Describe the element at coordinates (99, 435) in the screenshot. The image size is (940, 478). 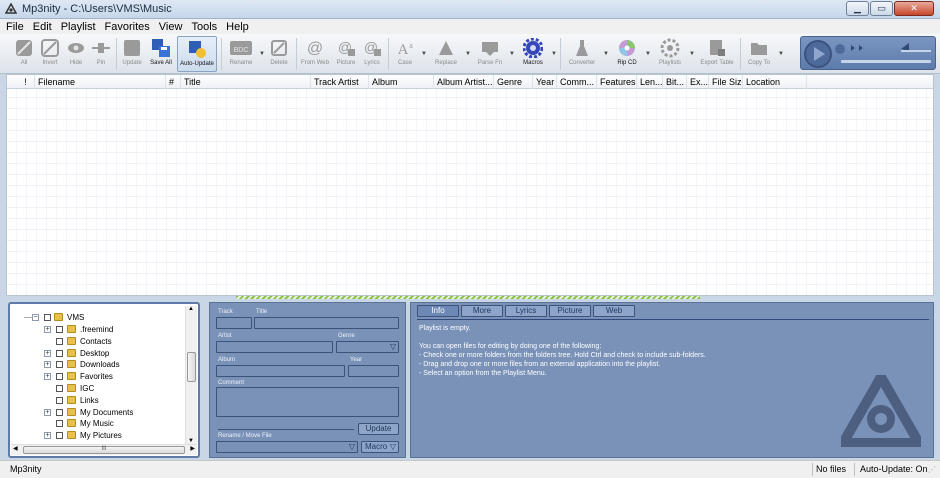
I see `tree-item: + My Pictures` at that location.